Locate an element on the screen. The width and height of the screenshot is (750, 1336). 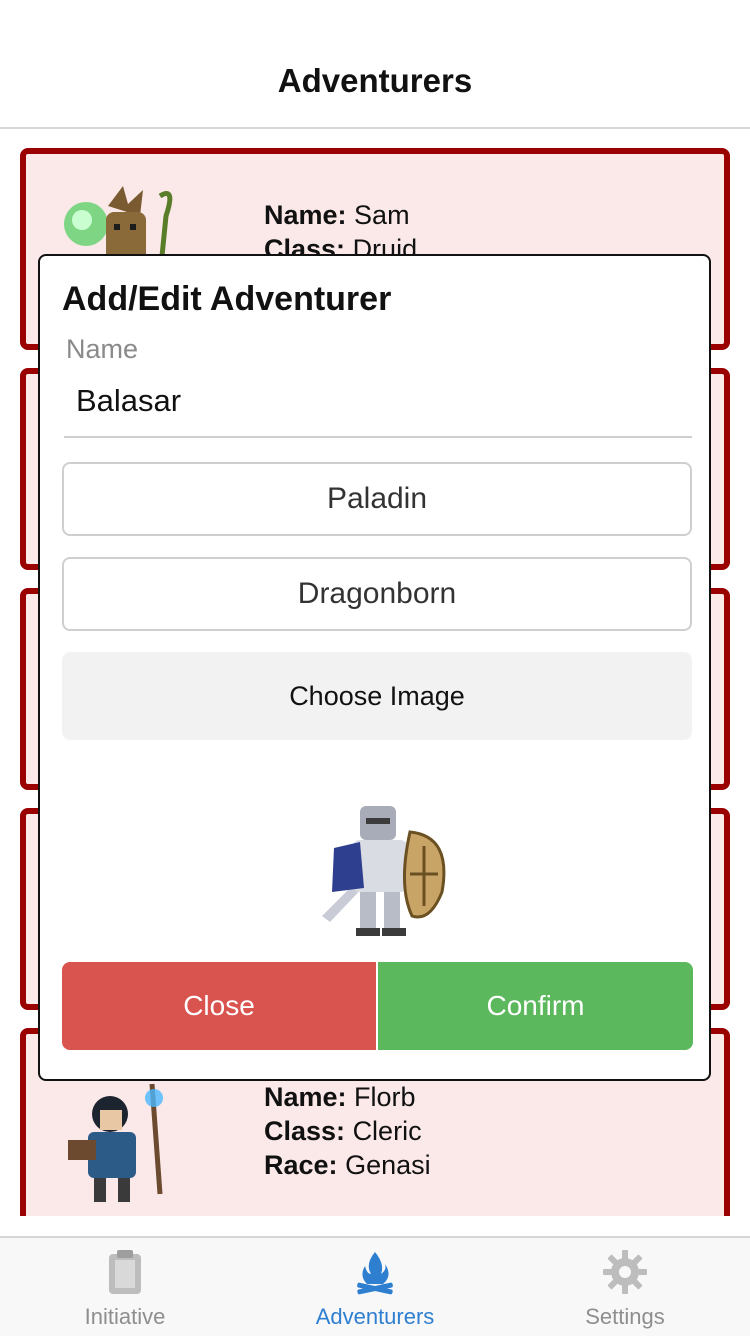
navigation-header: Adventurers is located at coordinates (375, 64).